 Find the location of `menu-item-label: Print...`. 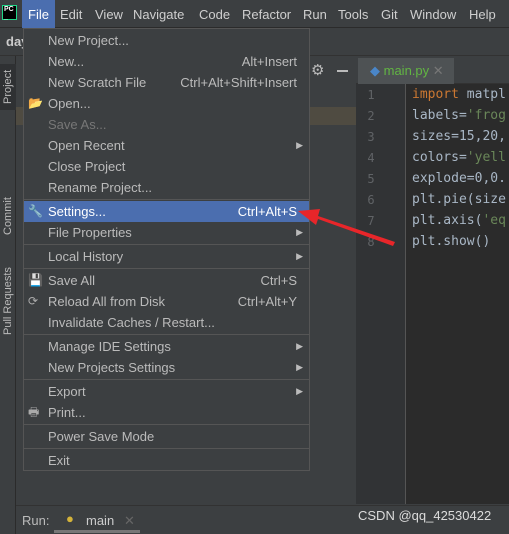

menu-item-label: Print... is located at coordinates (67, 412).